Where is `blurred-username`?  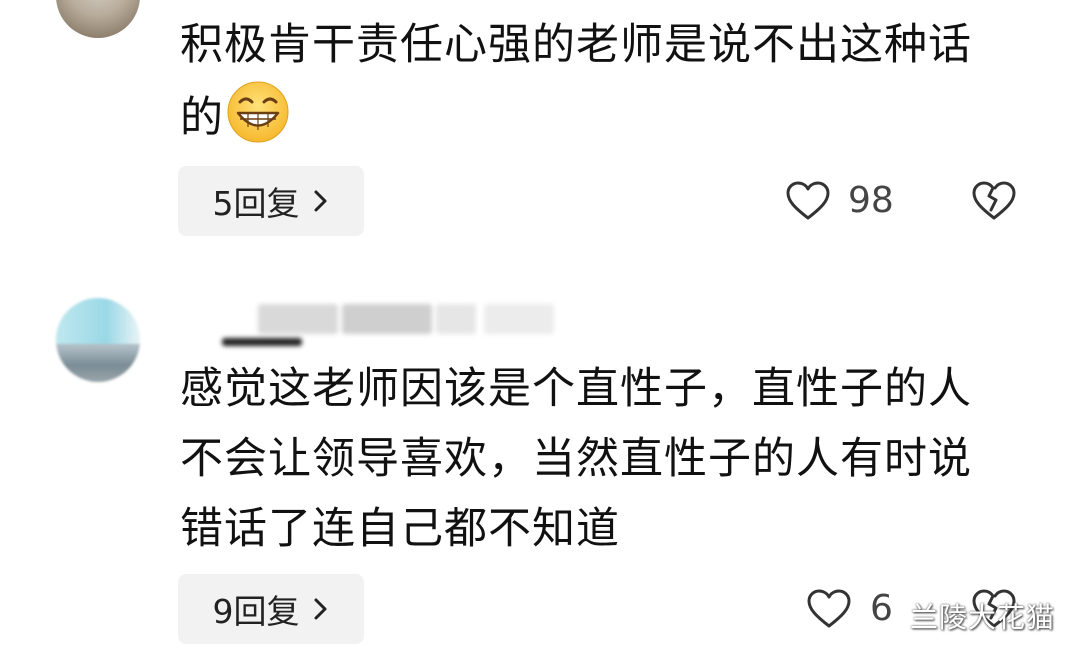 blurred-username is located at coordinates (402, 323).